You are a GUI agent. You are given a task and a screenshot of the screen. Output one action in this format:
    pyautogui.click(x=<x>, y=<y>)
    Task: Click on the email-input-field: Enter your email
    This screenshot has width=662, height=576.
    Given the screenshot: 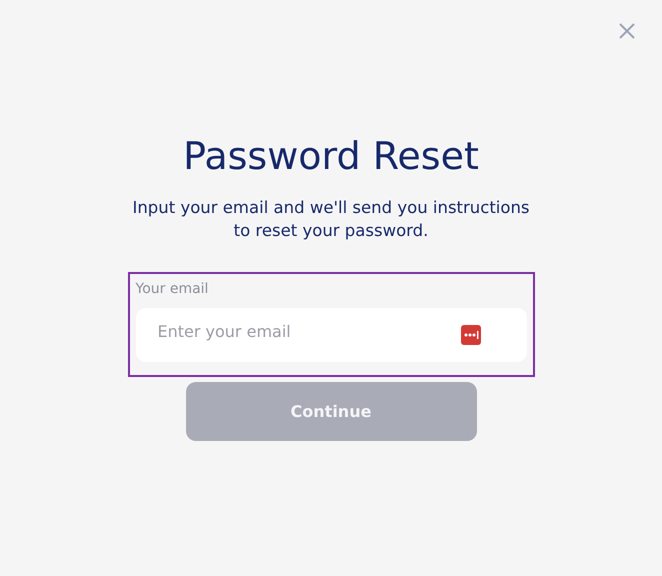 What is the action you would take?
    pyautogui.click(x=331, y=335)
    